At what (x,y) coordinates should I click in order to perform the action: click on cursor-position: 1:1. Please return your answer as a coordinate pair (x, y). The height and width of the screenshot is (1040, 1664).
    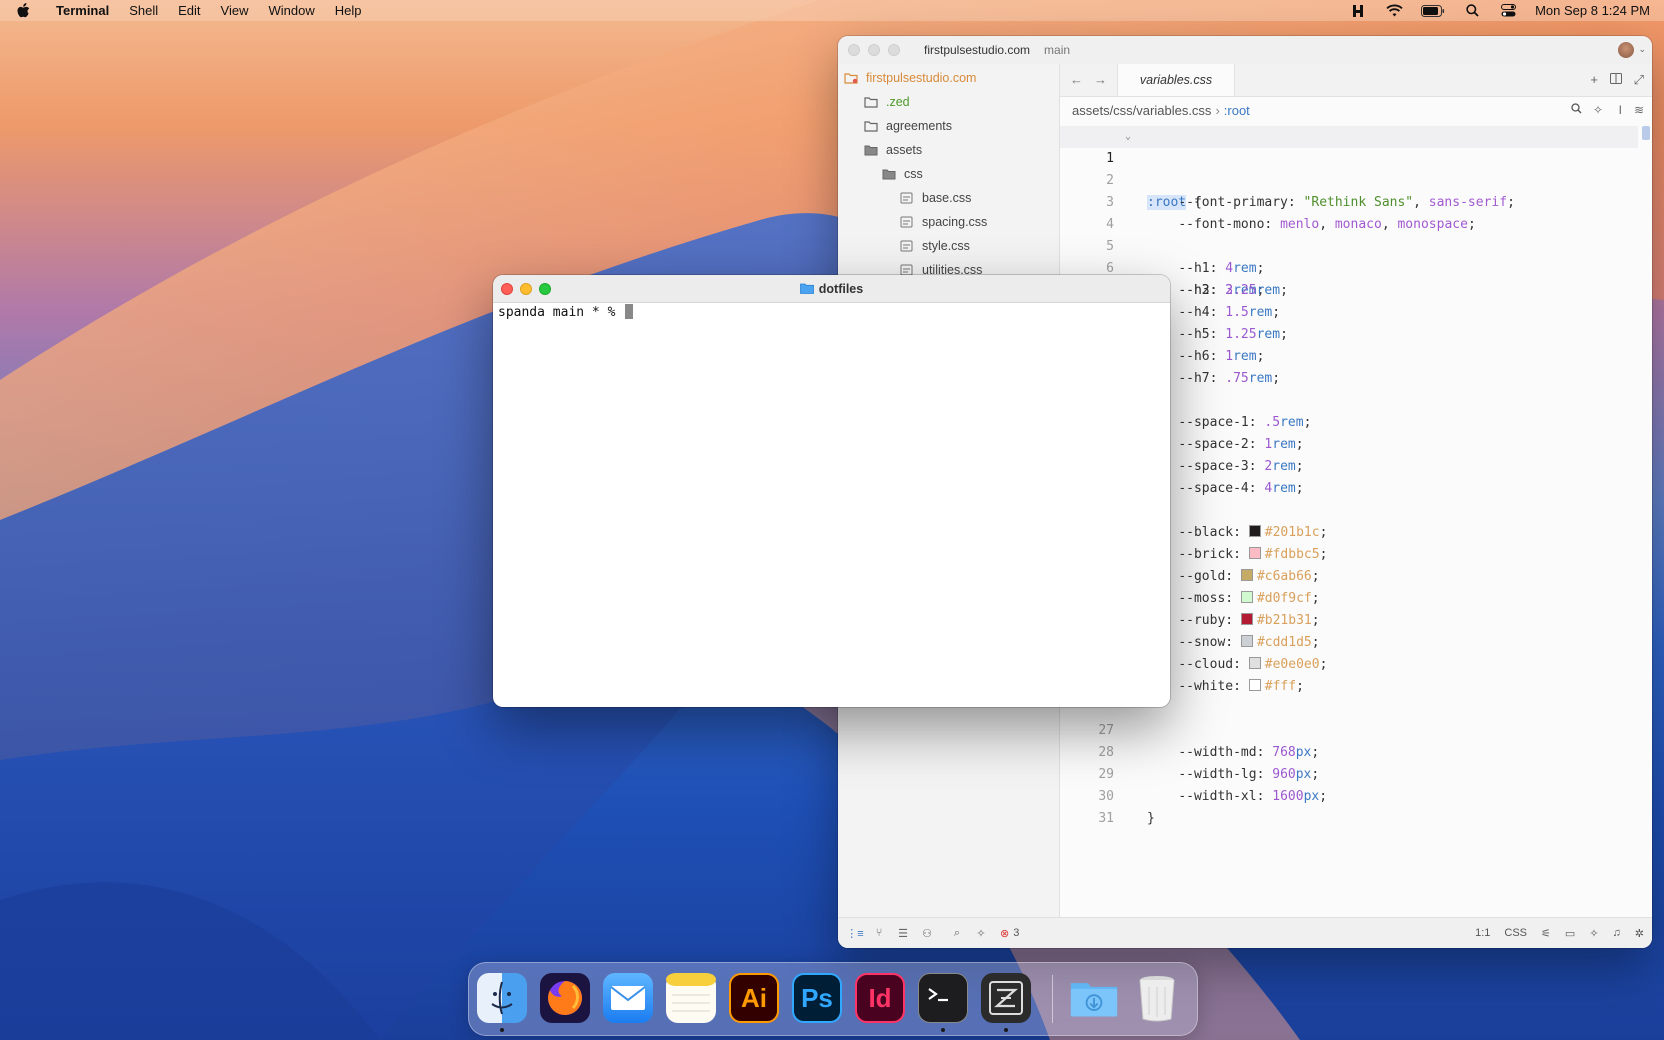
    Looking at the image, I should click on (1482, 933).